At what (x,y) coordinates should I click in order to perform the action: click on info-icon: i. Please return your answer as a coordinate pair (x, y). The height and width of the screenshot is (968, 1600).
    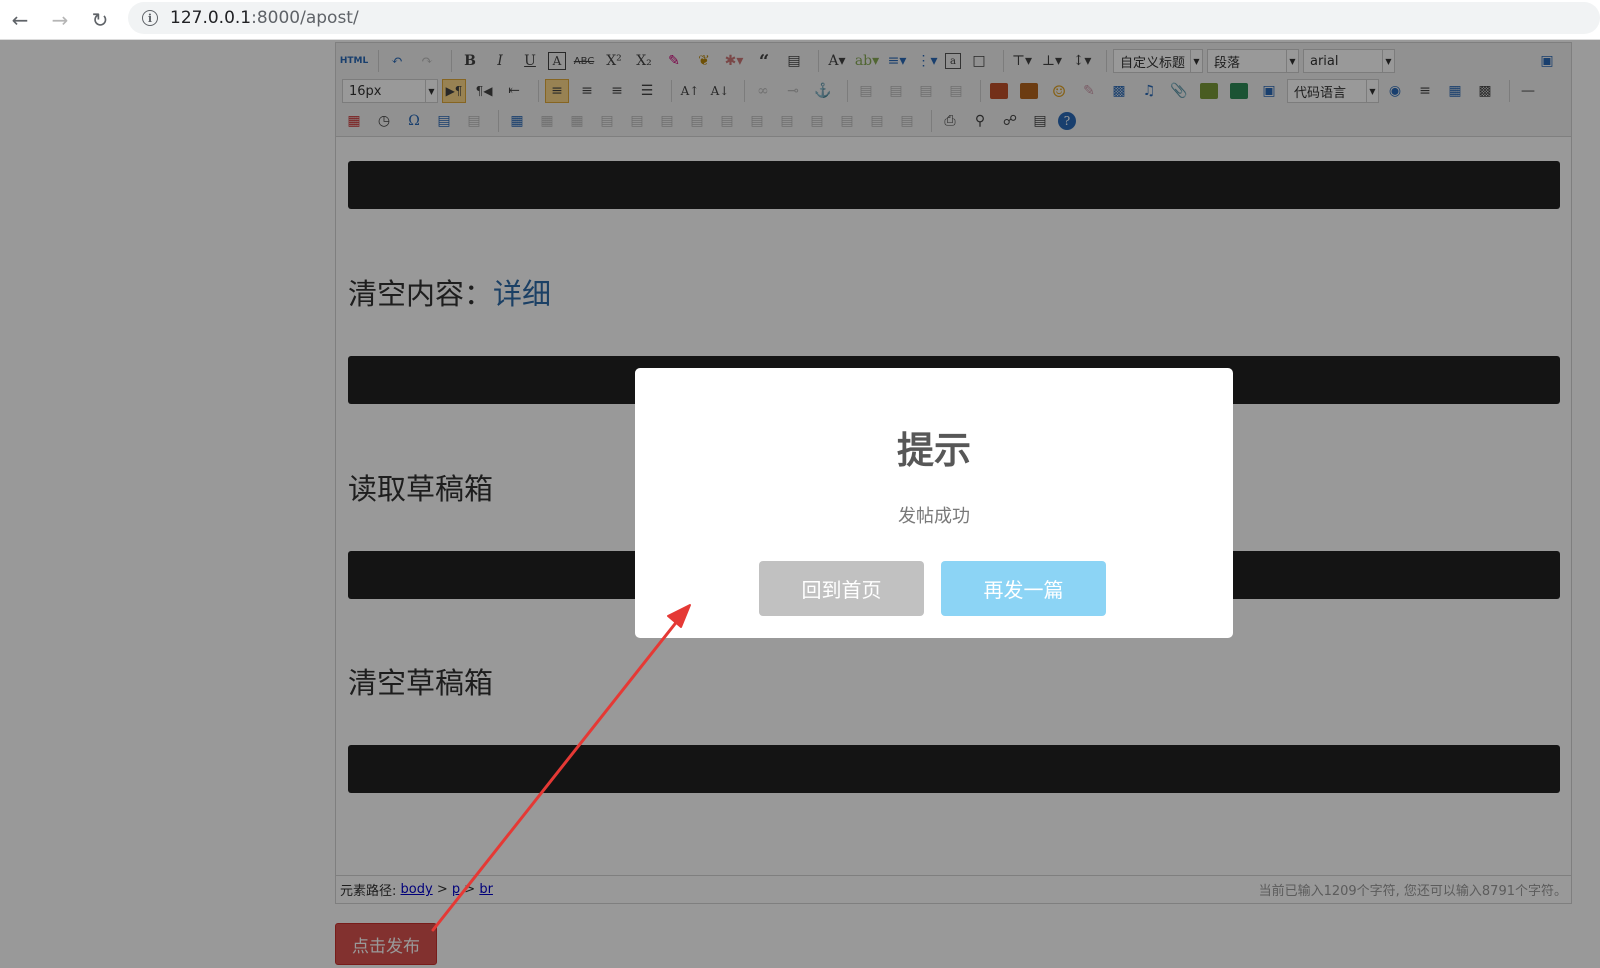
    Looking at the image, I should click on (150, 18).